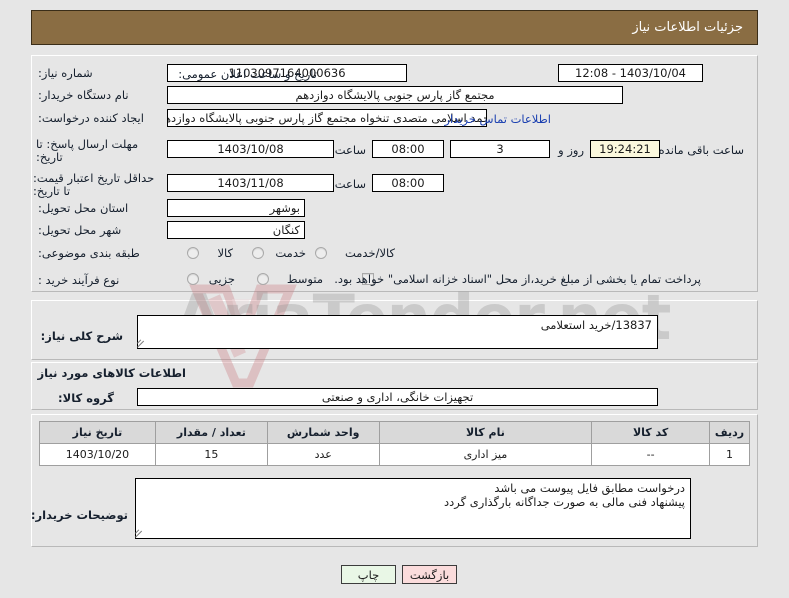 The width and height of the screenshot is (789, 598). I want to click on cell-row: 1, so click(729, 454).